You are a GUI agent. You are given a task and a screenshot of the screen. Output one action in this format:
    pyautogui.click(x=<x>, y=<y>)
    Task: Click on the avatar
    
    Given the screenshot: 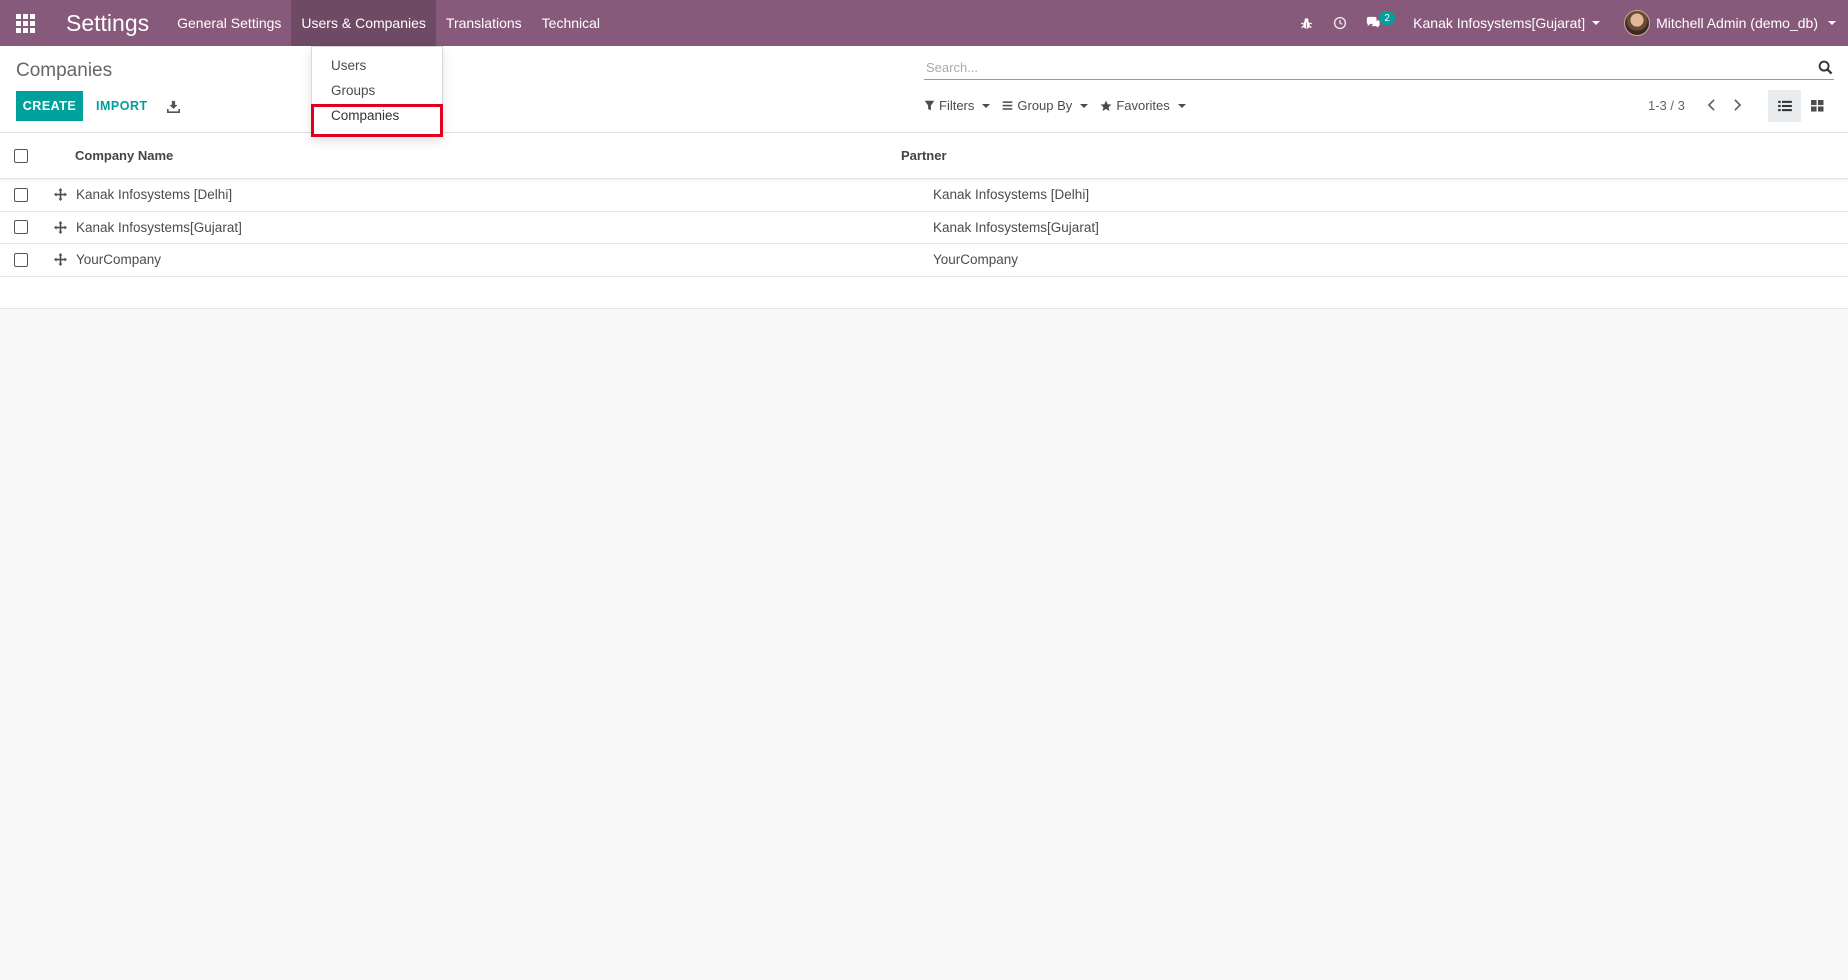 What is the action you would take?
    pyautogui.click(x=1637, y=23)
    